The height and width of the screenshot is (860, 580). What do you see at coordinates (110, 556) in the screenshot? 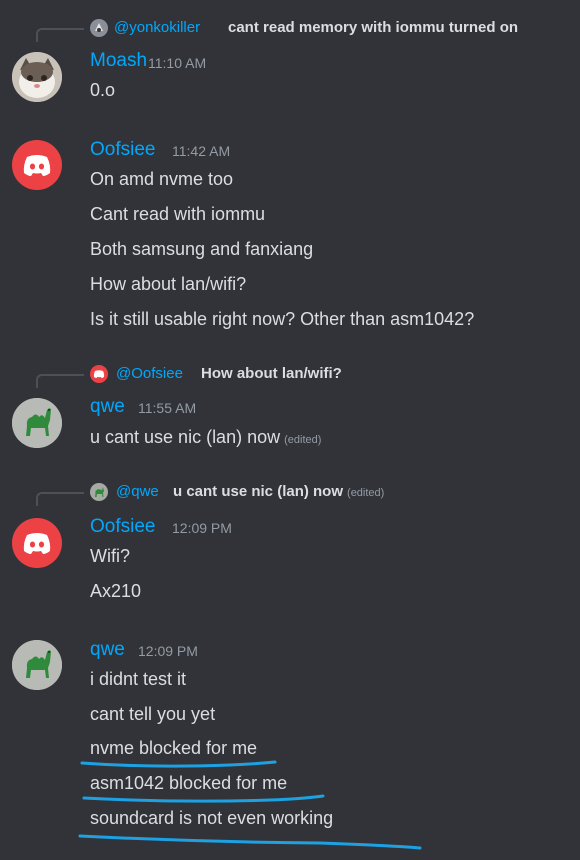
I see `message-text: Wifi?` at bounding box center [110, 556].